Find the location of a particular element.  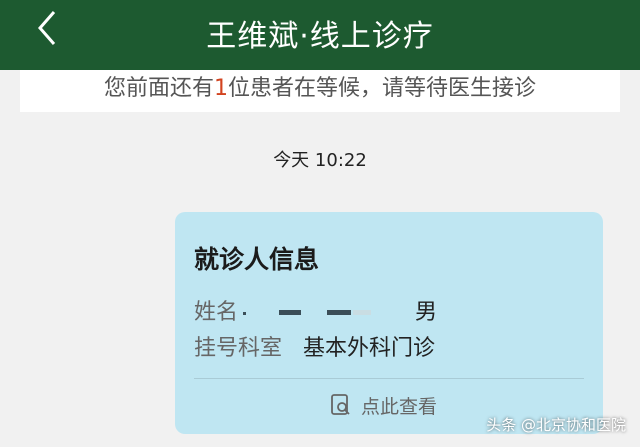

masked-name is located at coordinates (313, 310).